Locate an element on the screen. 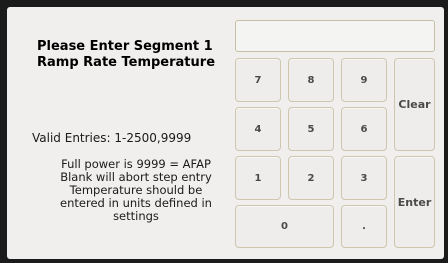 The image size is (448, 263). key-4: 4 is located at coordinates (258, 129).